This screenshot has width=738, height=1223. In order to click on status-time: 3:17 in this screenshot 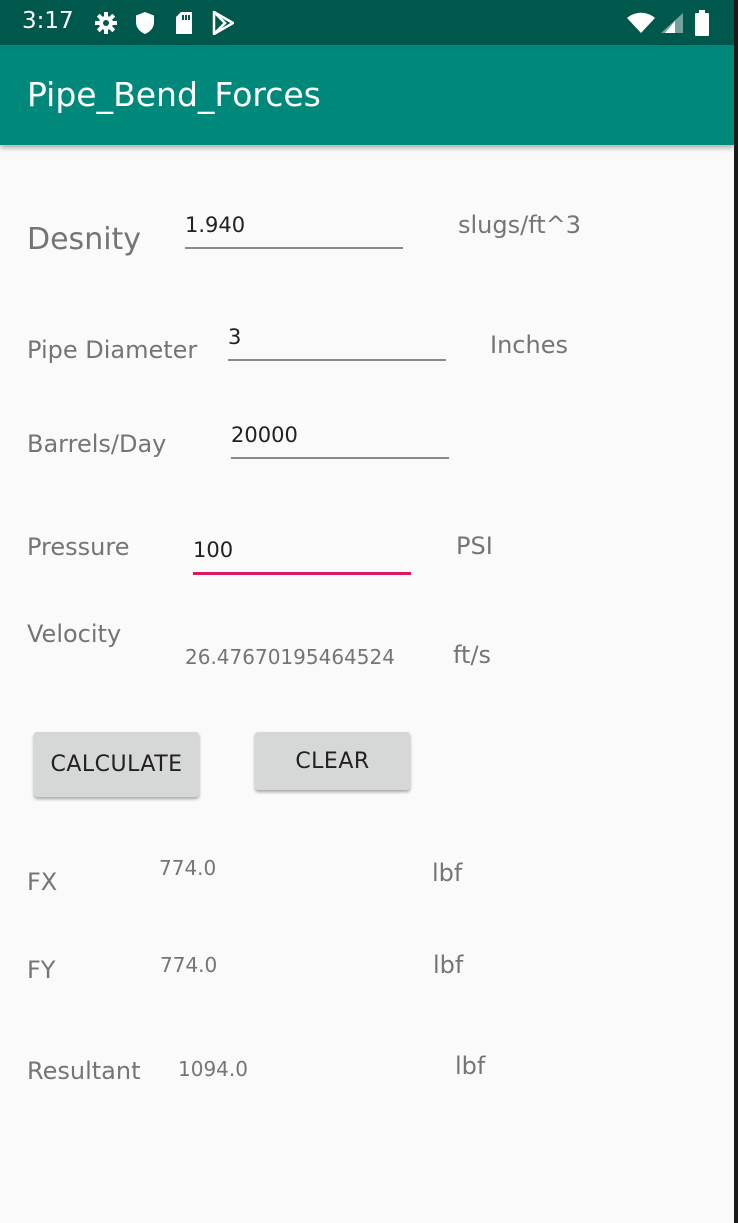, I will do `click(48, 21)`.